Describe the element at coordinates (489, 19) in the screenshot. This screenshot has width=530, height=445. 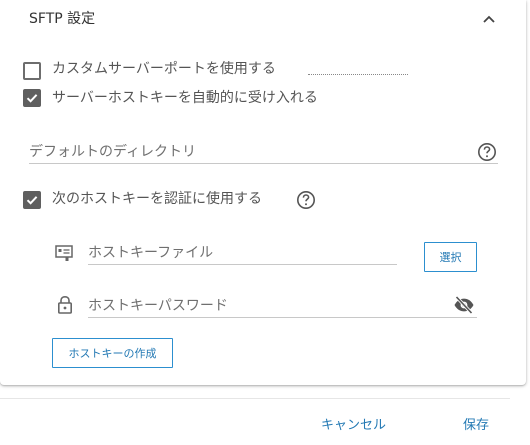
I see `chevron-up-icon` at that location.